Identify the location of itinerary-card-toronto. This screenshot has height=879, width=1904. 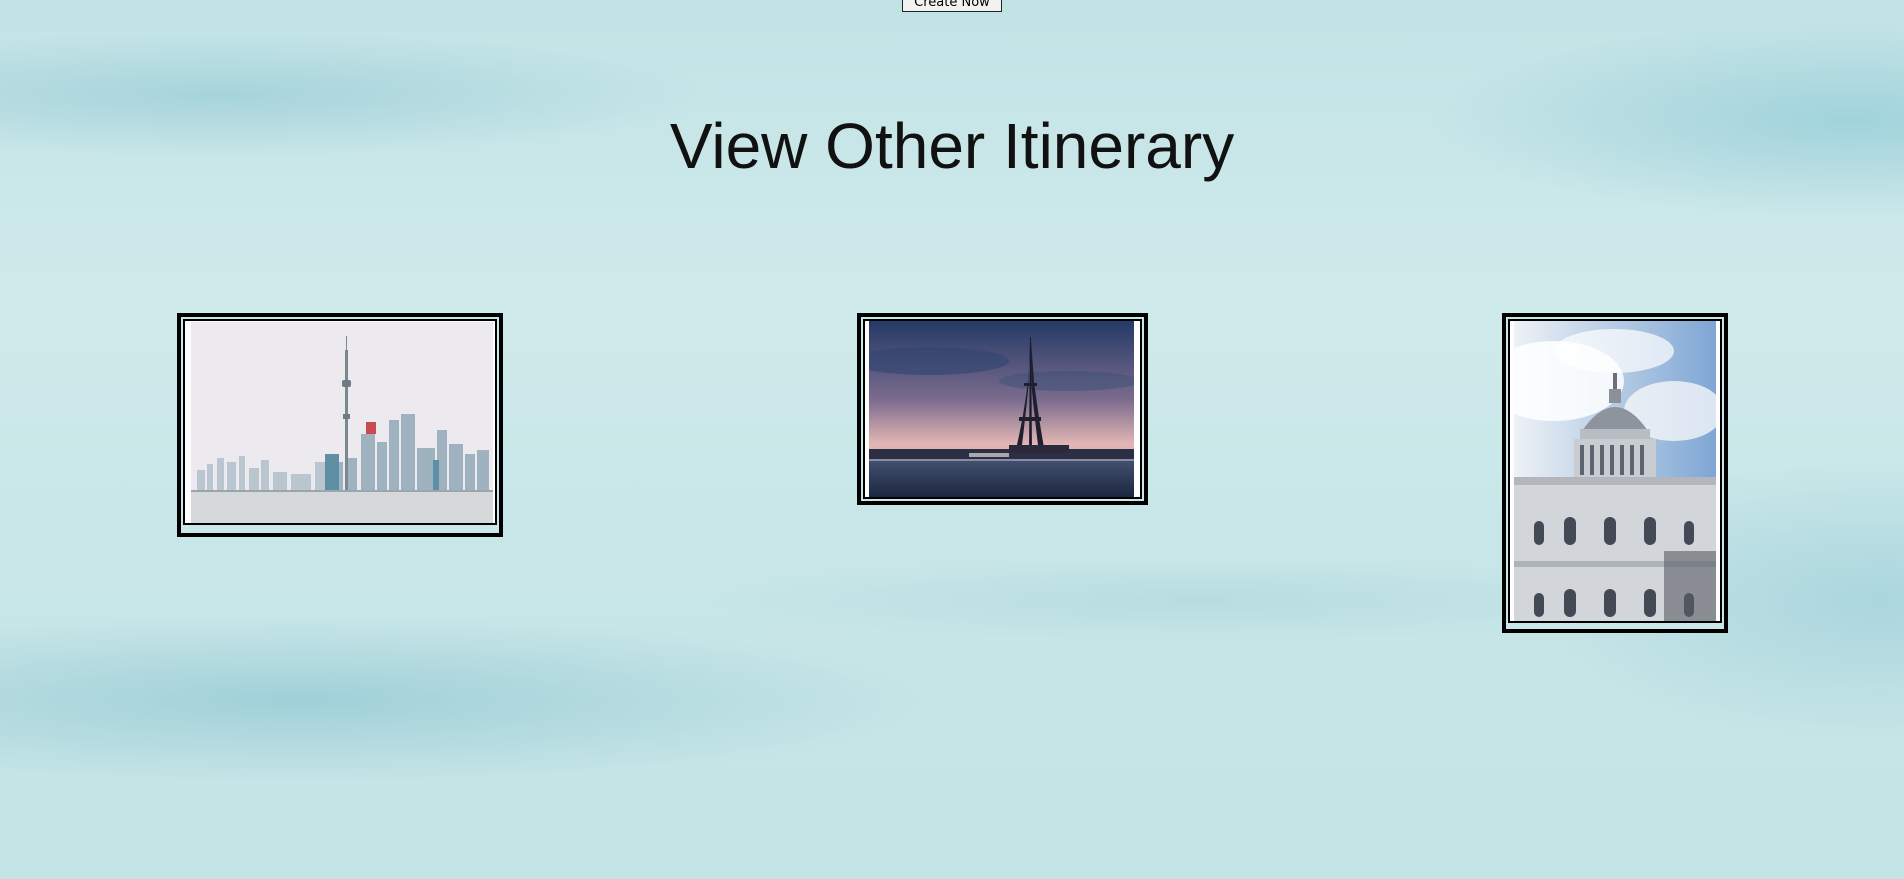
(340, 425).